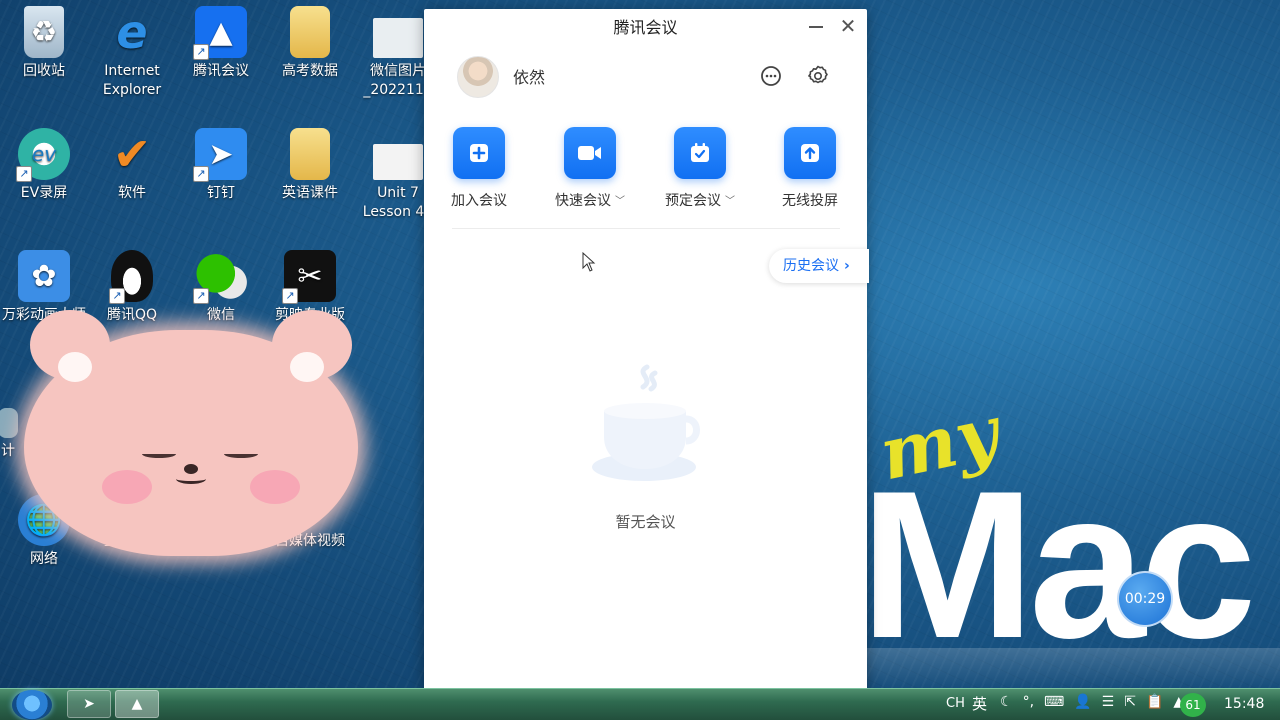 The width and height of the screenshot is (1280, 720). I want to click on desktop-icon-label: 微信, so click(221, 315).